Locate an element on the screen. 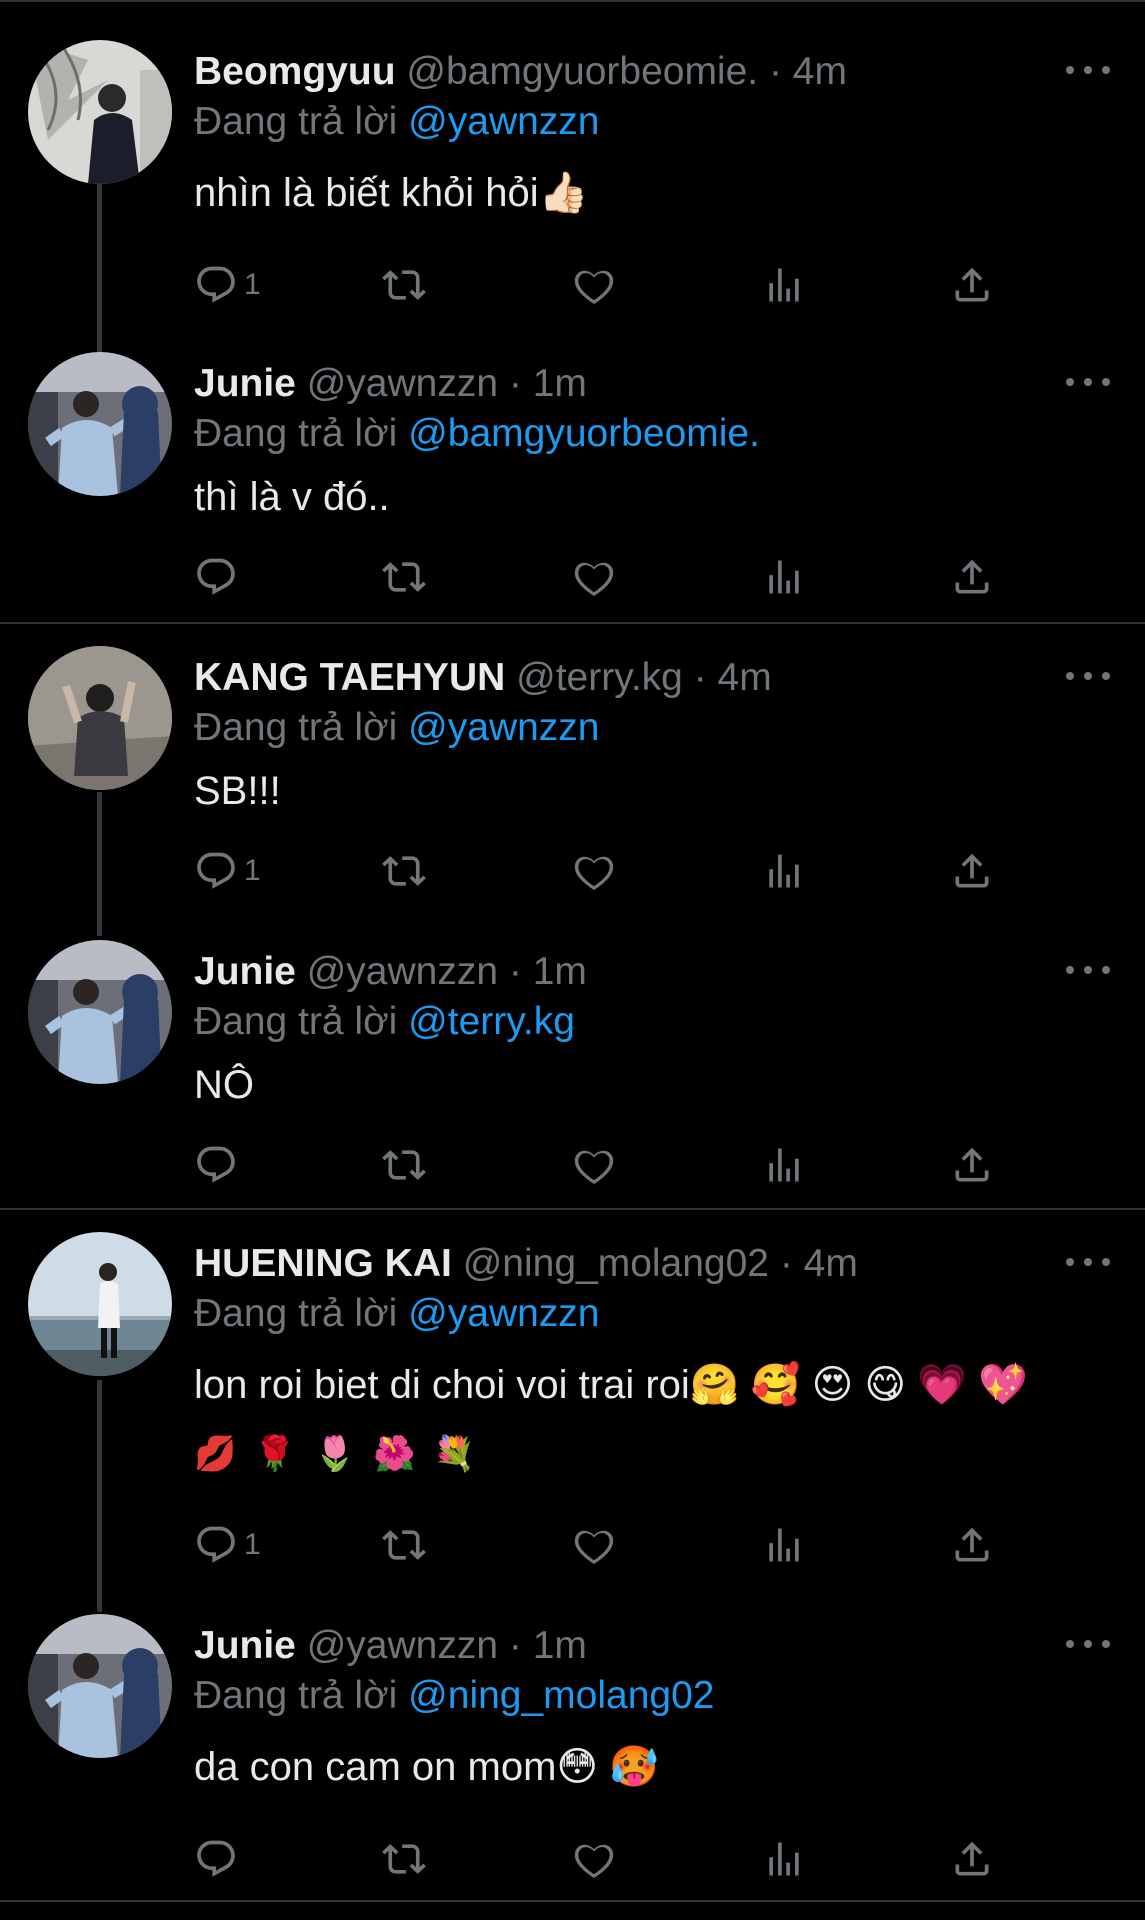  replying-to: Đang trả lời @bamgyuorbeomie. is located at coordinates (477, 434).